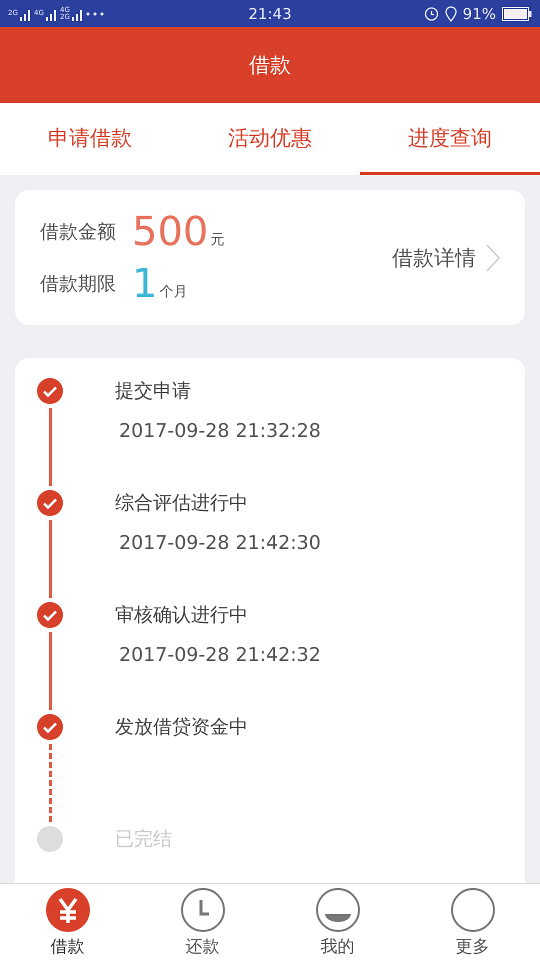 This screenshot has width=540, height=960. What do you see at coordinates (182, 503) in the screenshot?
I see `step-title: 综合评估进行中` at bounding box center [182, 503].